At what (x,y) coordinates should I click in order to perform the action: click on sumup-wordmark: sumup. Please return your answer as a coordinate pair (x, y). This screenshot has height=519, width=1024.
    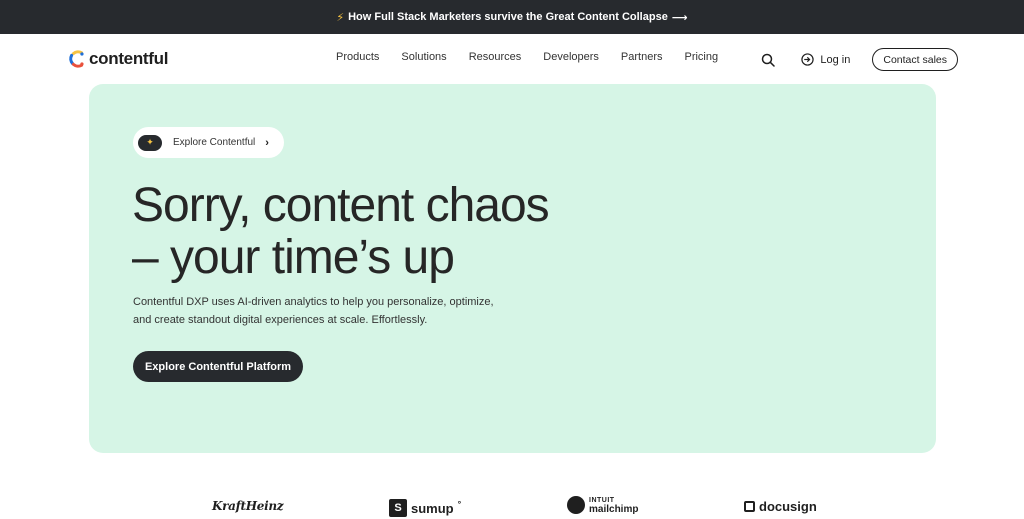
    Looking at the image, I should click on (432, 508).